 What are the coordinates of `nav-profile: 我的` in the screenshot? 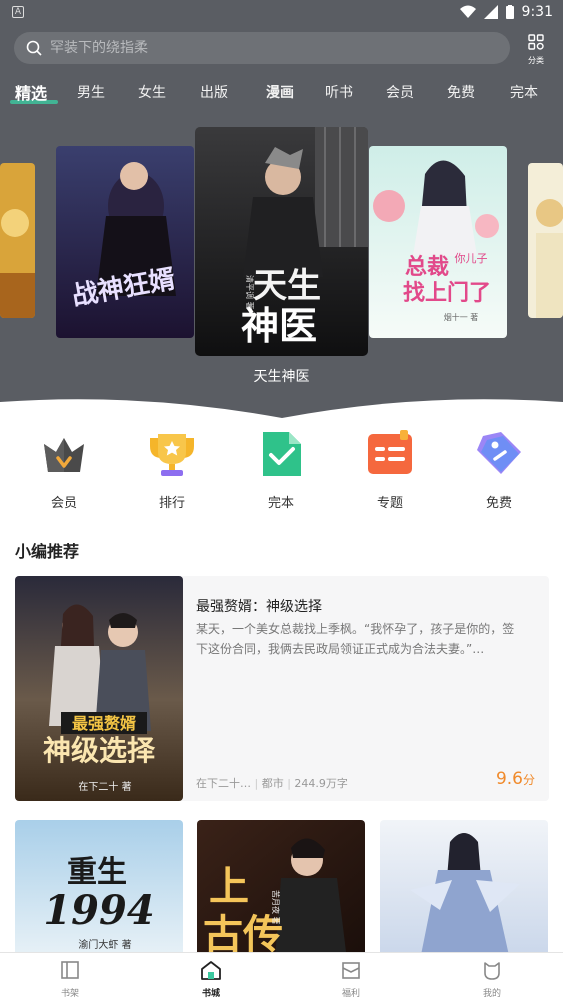 It's located at (492, 979).